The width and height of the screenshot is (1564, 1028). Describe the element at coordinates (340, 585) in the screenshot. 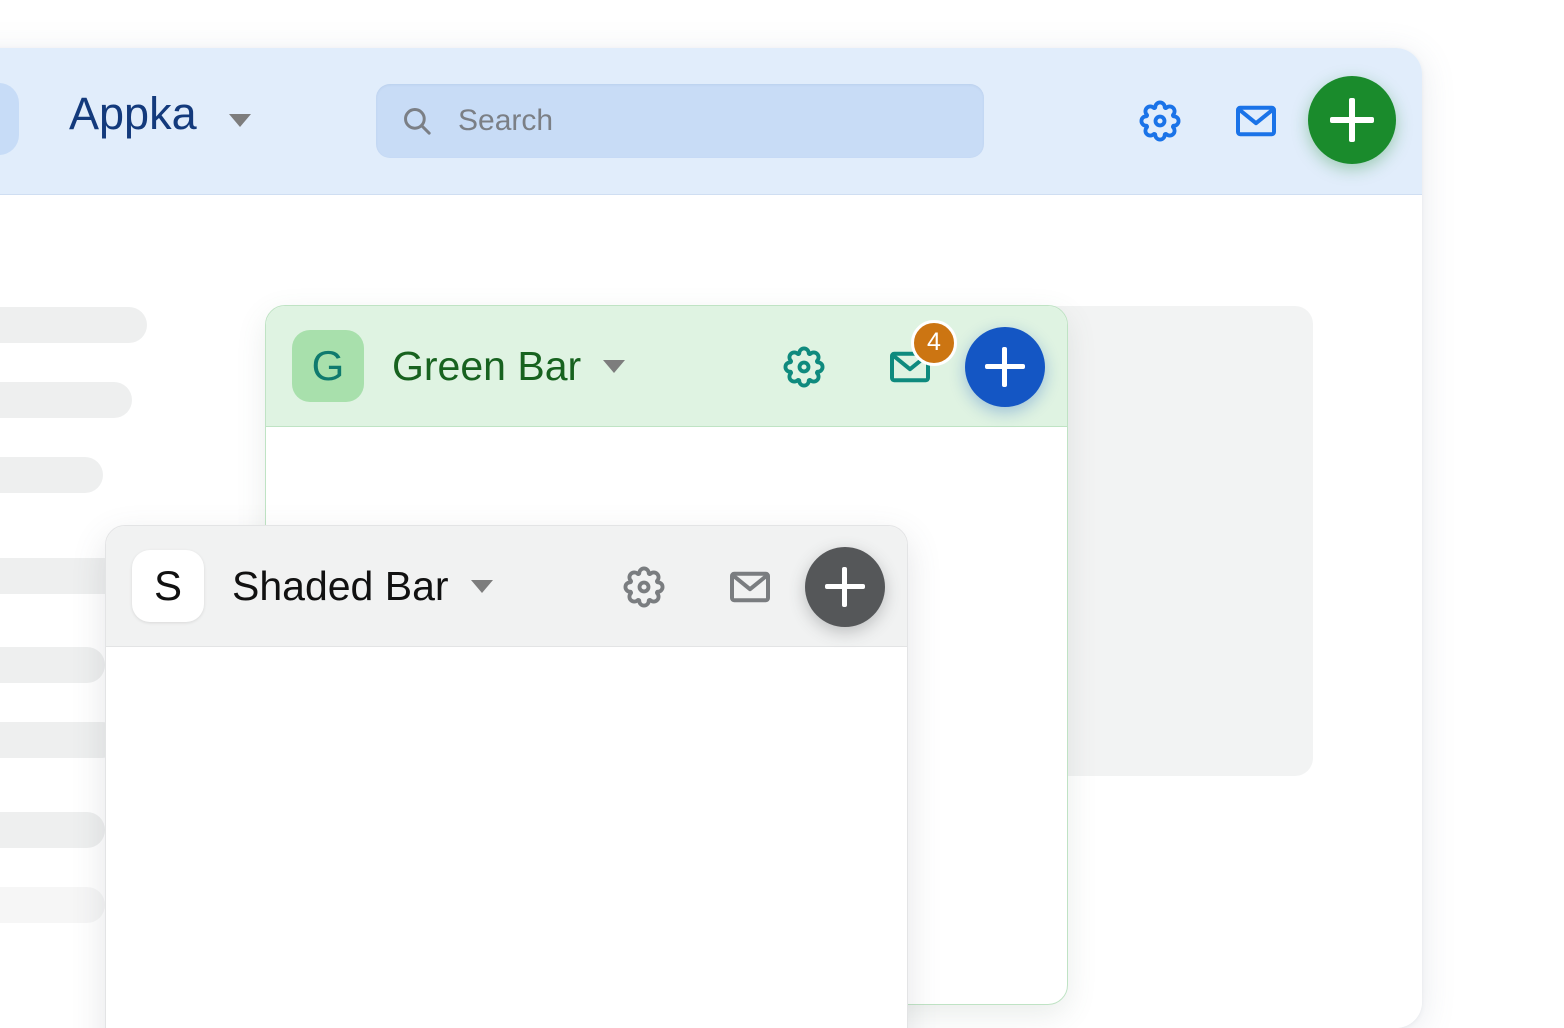

I see `shaded-bar-title: Shaded Bar` at that location.